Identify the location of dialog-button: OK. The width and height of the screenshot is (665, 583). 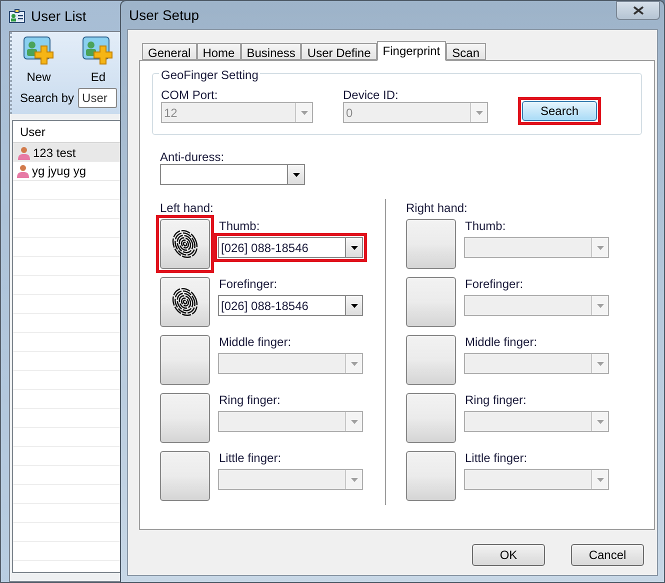
(508, 555).